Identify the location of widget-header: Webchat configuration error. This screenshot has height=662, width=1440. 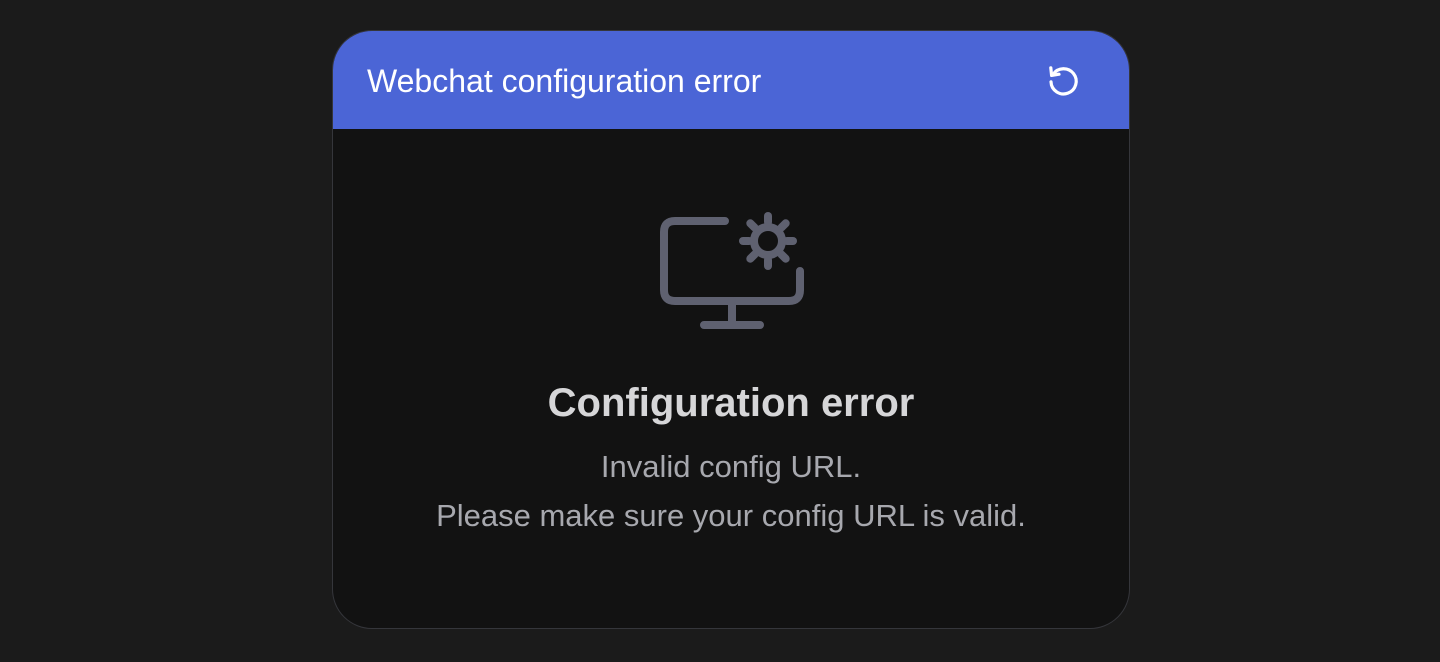
(731, 80).